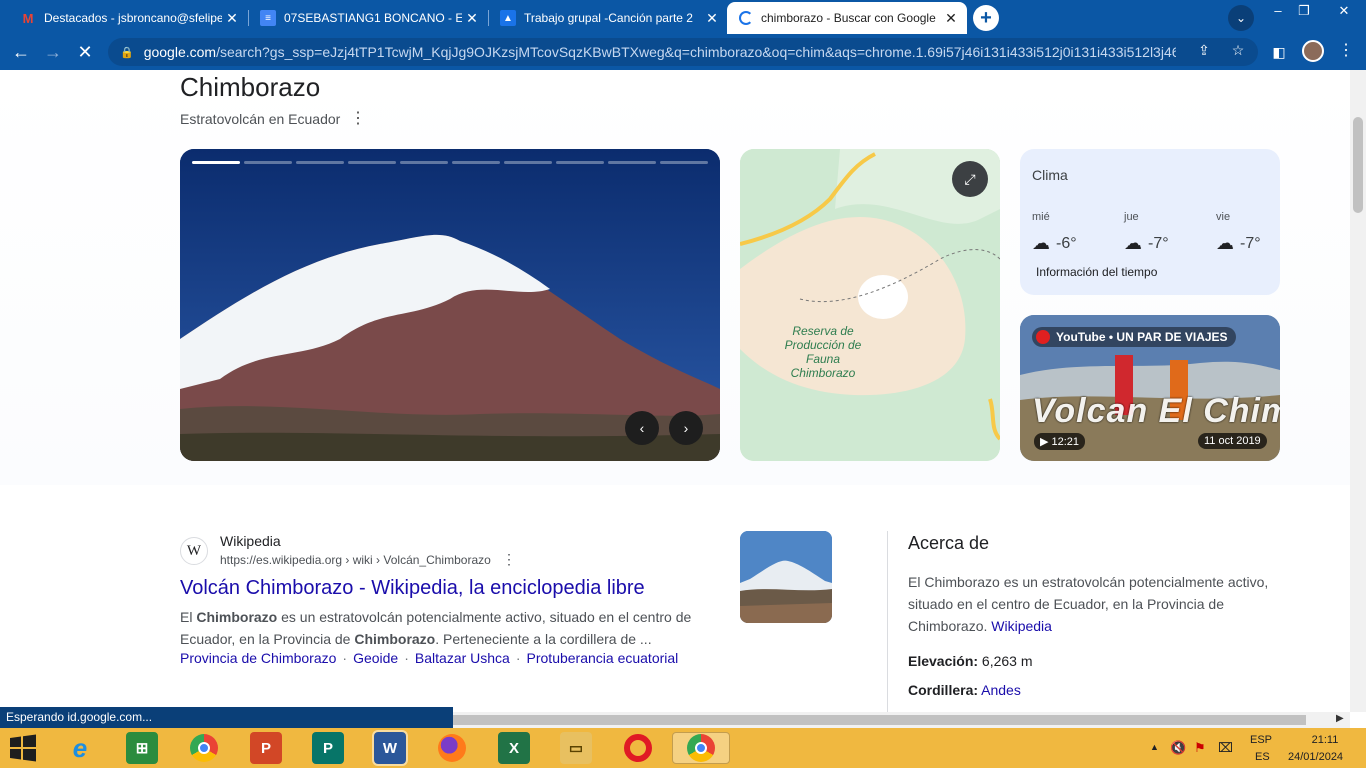 Image resolution: width=1366 pixels, height=768 pixels. Describe the element at coordinates (133, 18) in the screenshot. I see `tab-title: Destacados - jsbroncano@sfelipe` at that location.